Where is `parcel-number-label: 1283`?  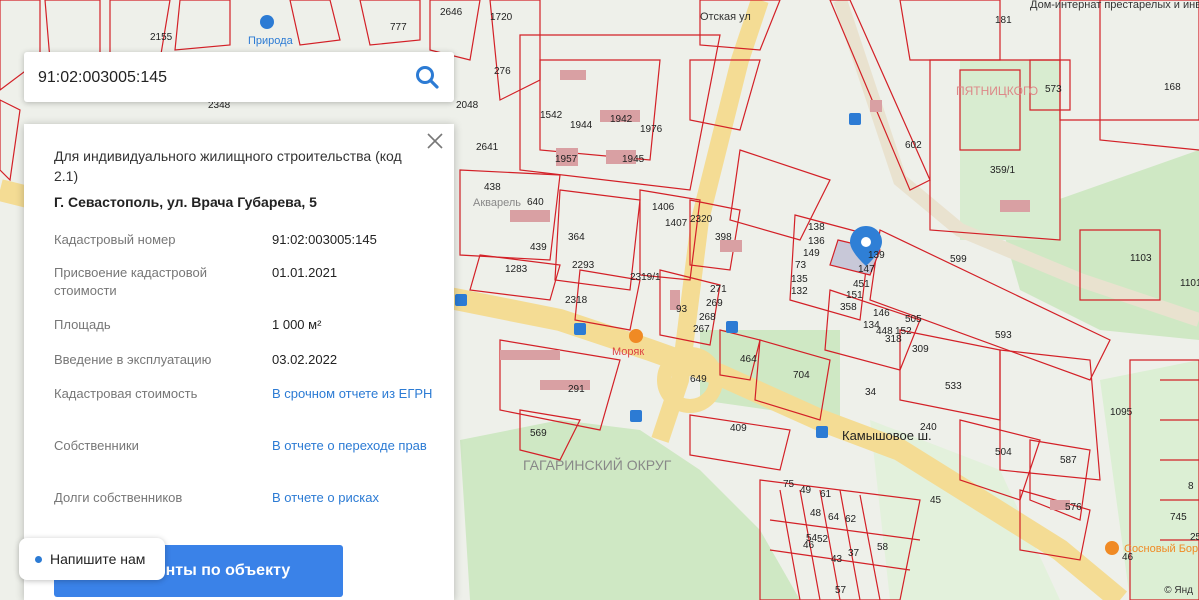 parcel-number-label: 1283 is located at coordinates (516, 269).